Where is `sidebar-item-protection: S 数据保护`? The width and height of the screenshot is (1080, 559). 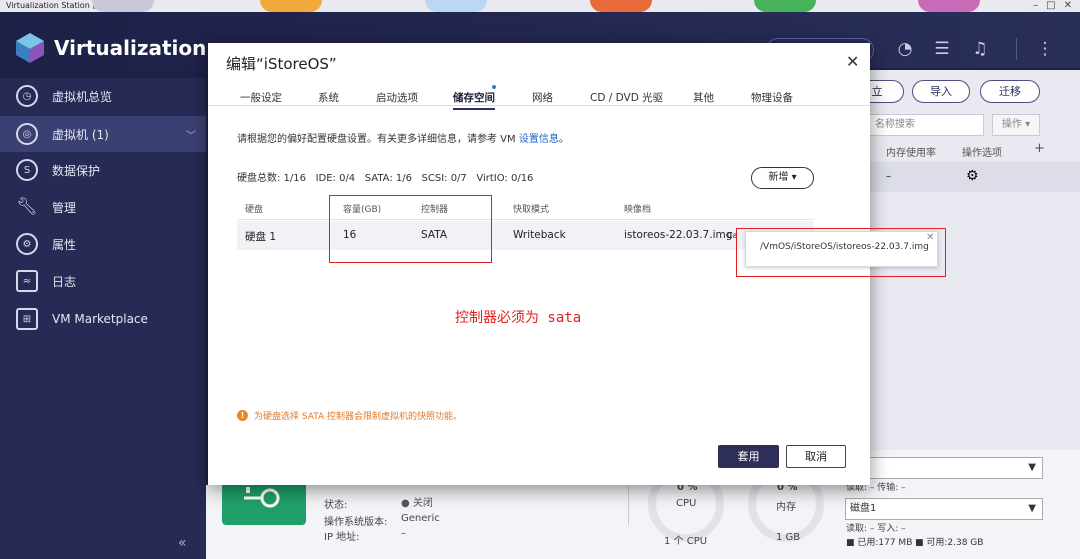 sidebar-item-protection: S 数据保护 is located at coordinates (103, 170).